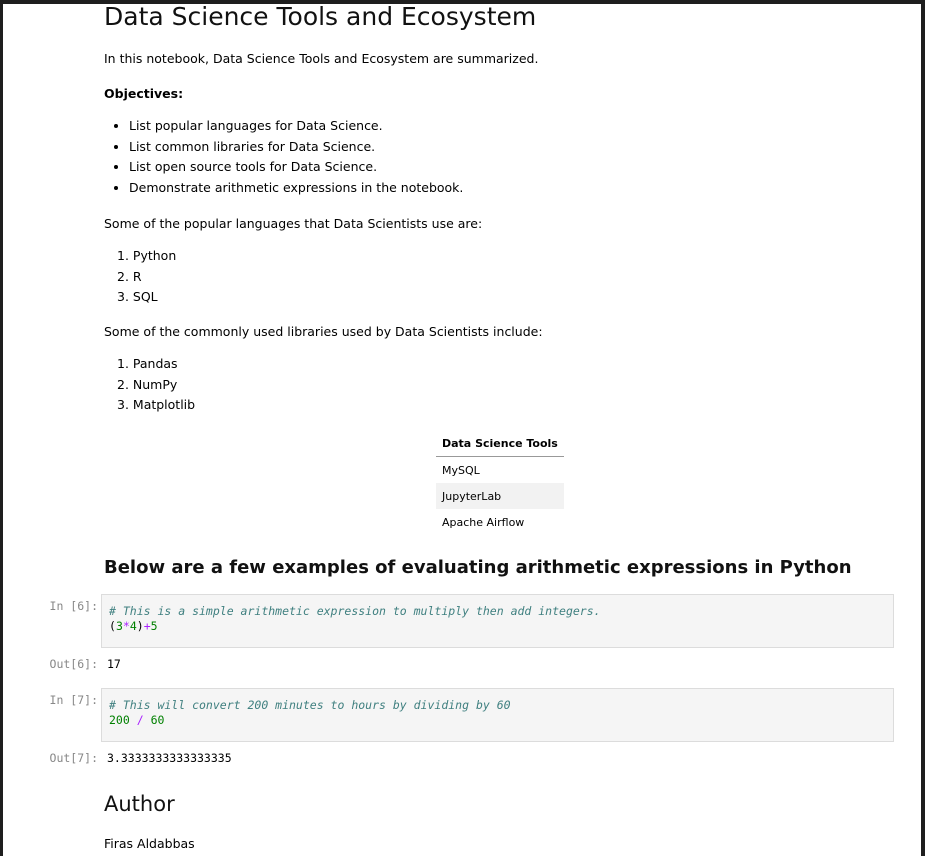 The height and width of the screenshot is (856, 925). Describe the element at coordinates (525, 167) in the screenshot. I see `list-item: List open source tools for Data Science.` at that location.